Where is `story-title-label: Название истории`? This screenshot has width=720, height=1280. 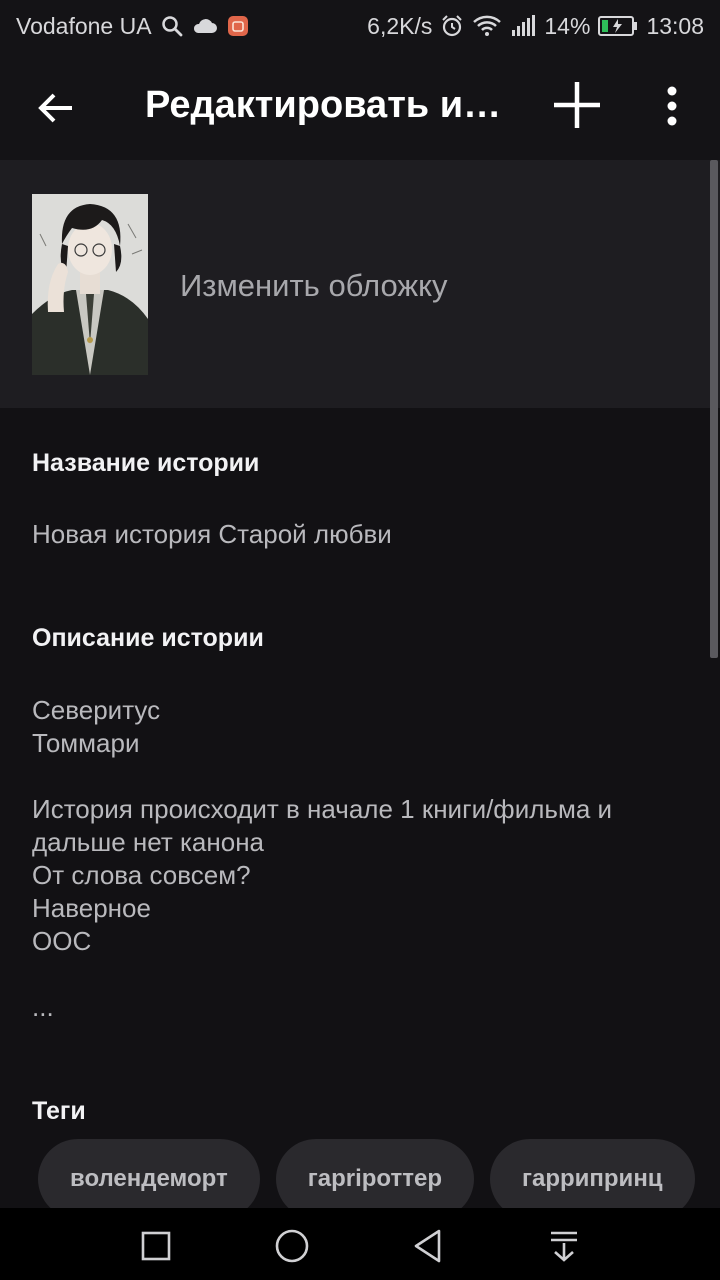
story-title-label: Название истории is located at coordinates (146, 463).